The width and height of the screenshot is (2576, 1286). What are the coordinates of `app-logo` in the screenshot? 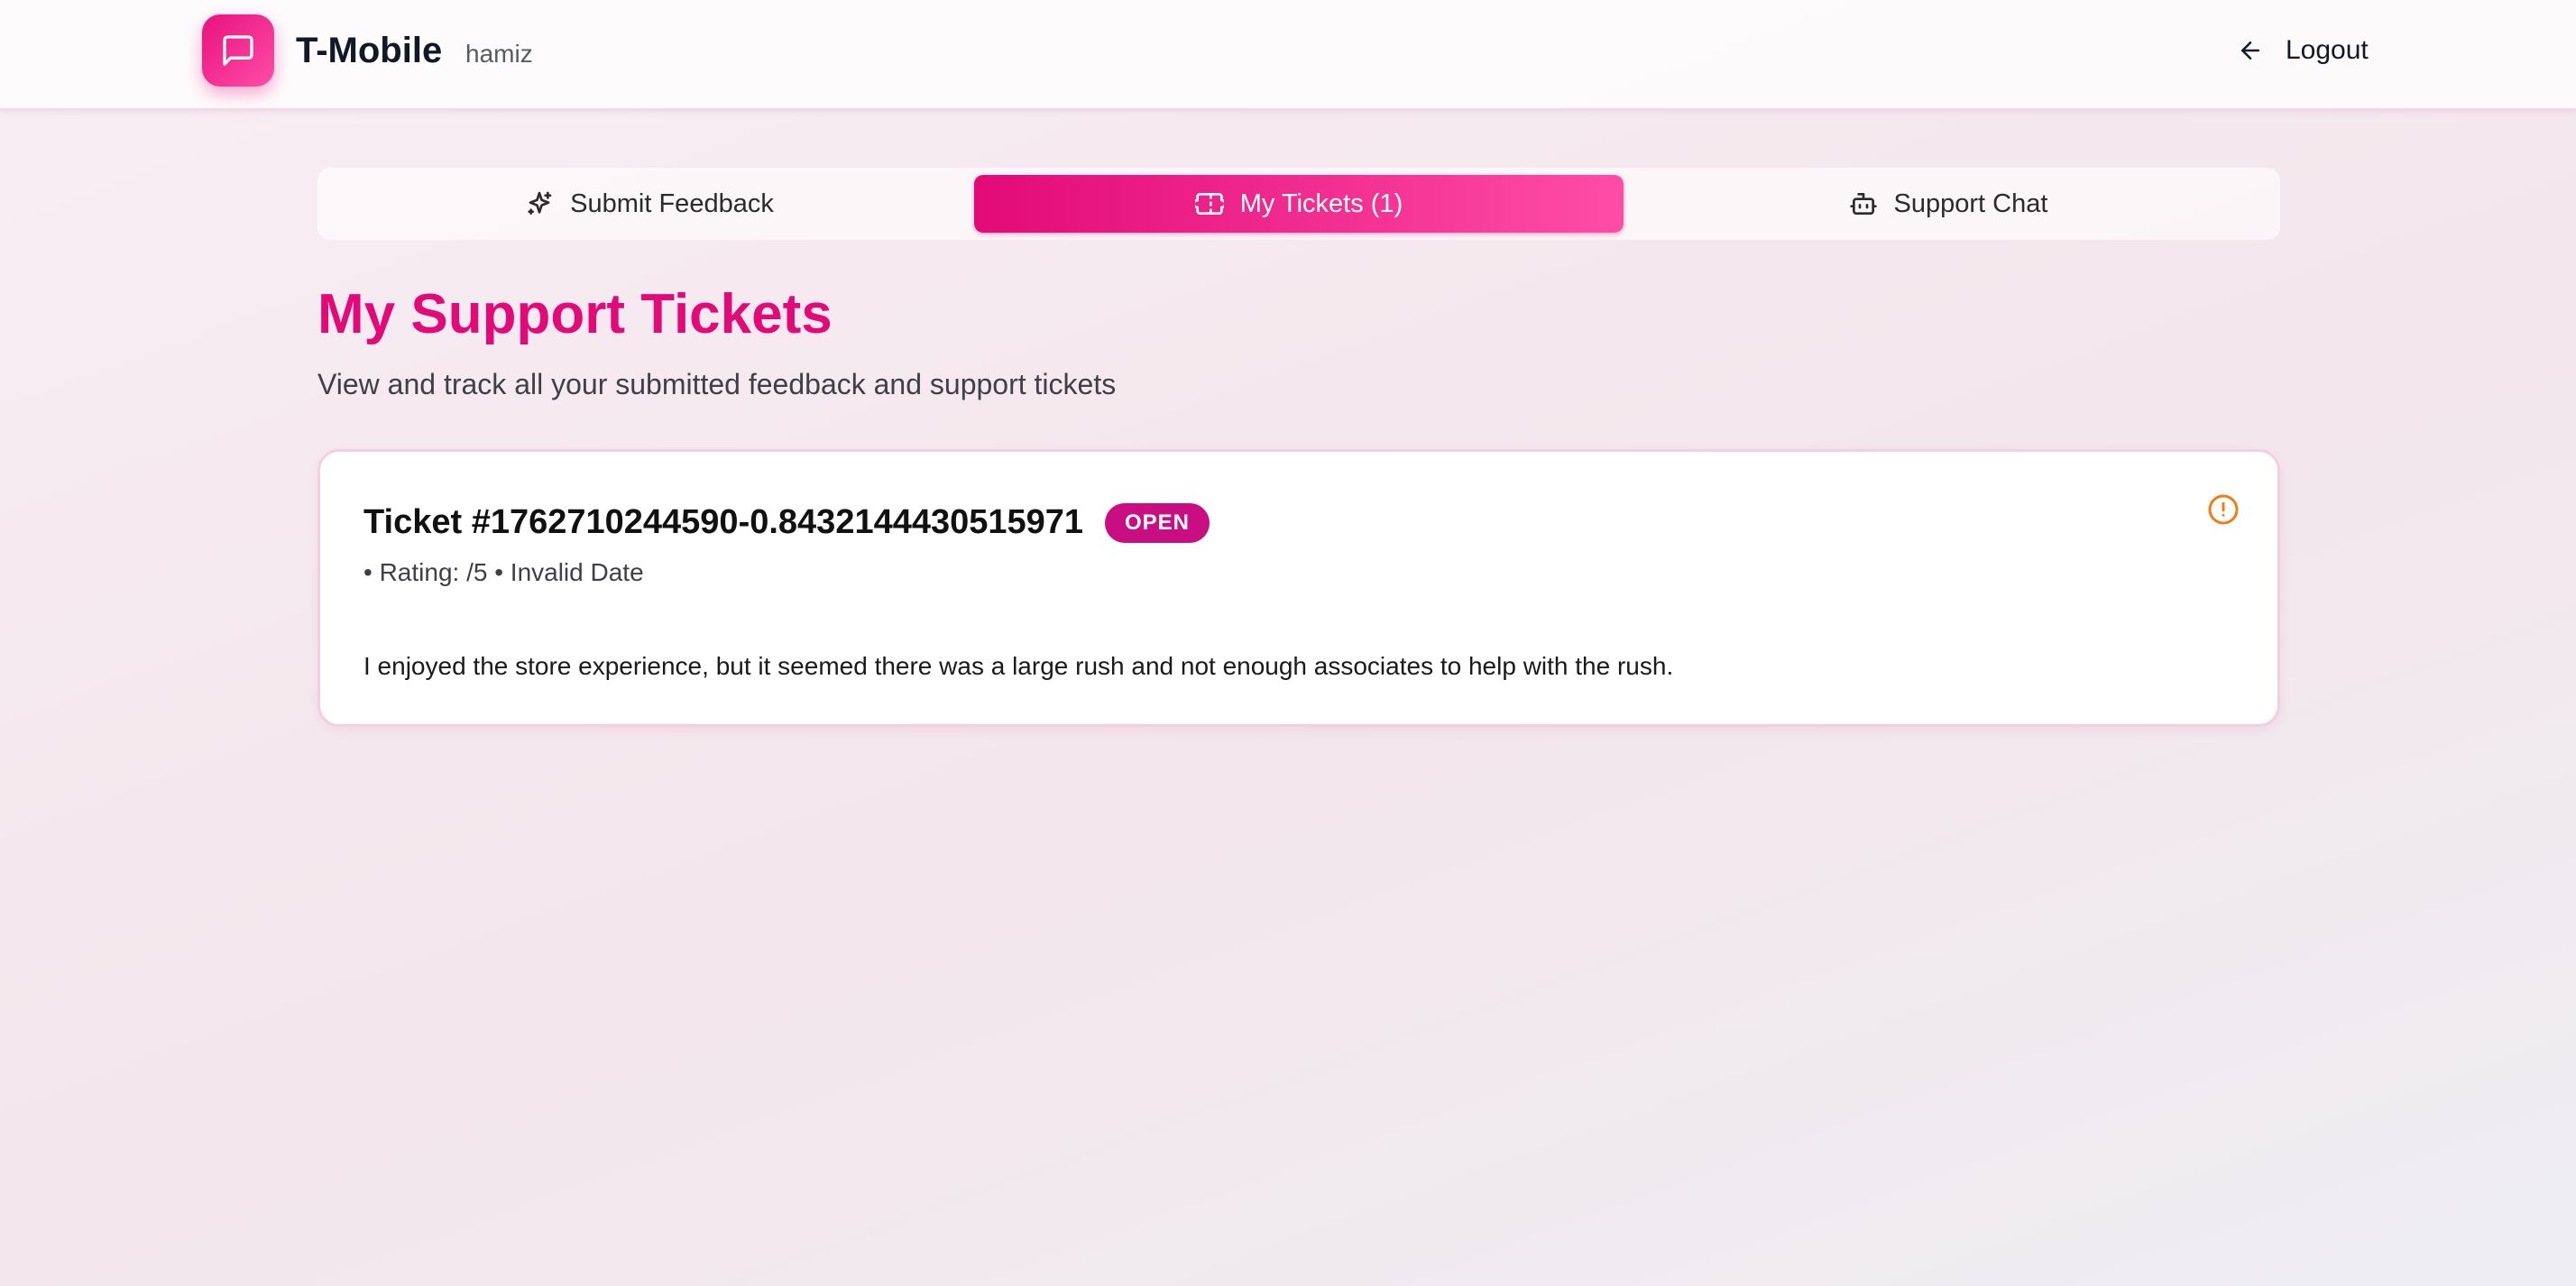 It's located at (238, 50).